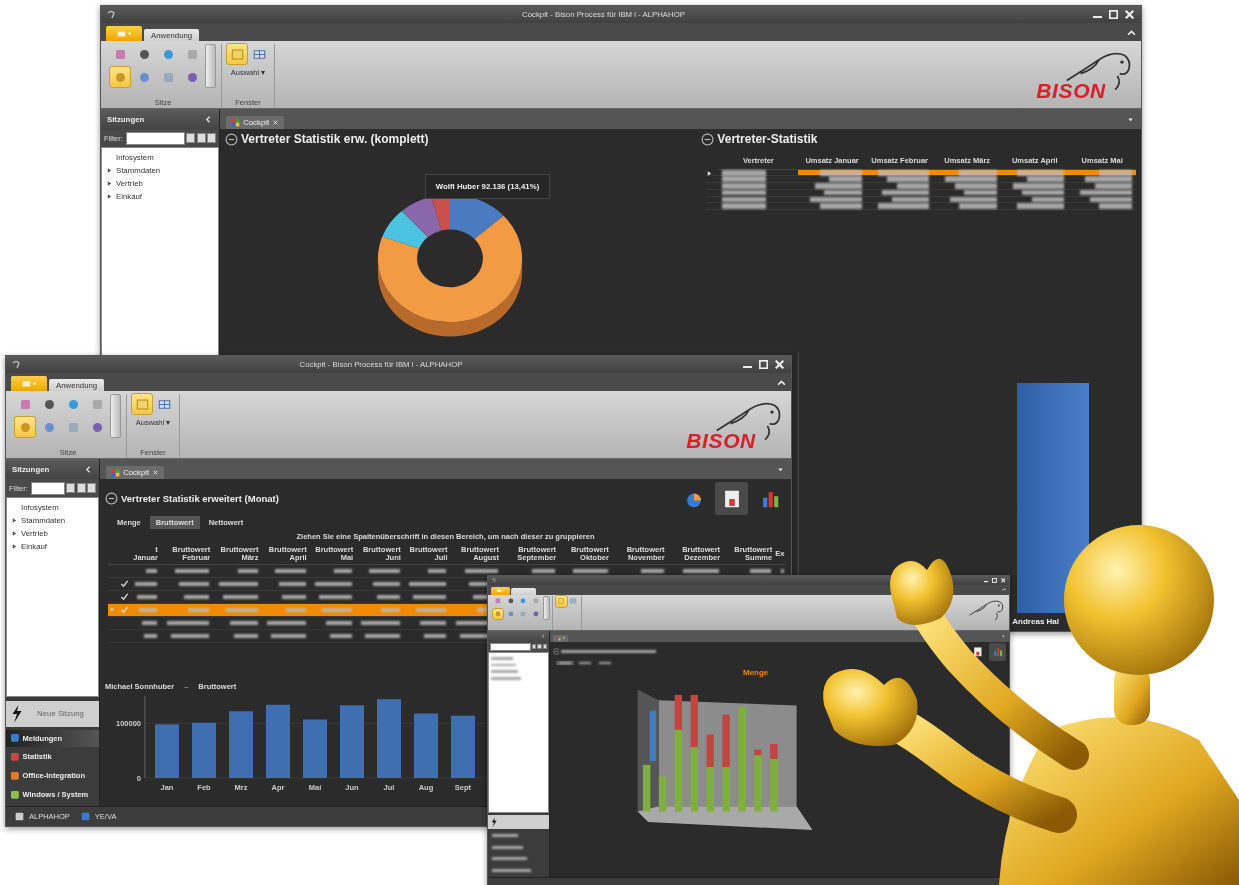  I want to click on panel-title: Vertreter-Statistik, so click(767, 139).